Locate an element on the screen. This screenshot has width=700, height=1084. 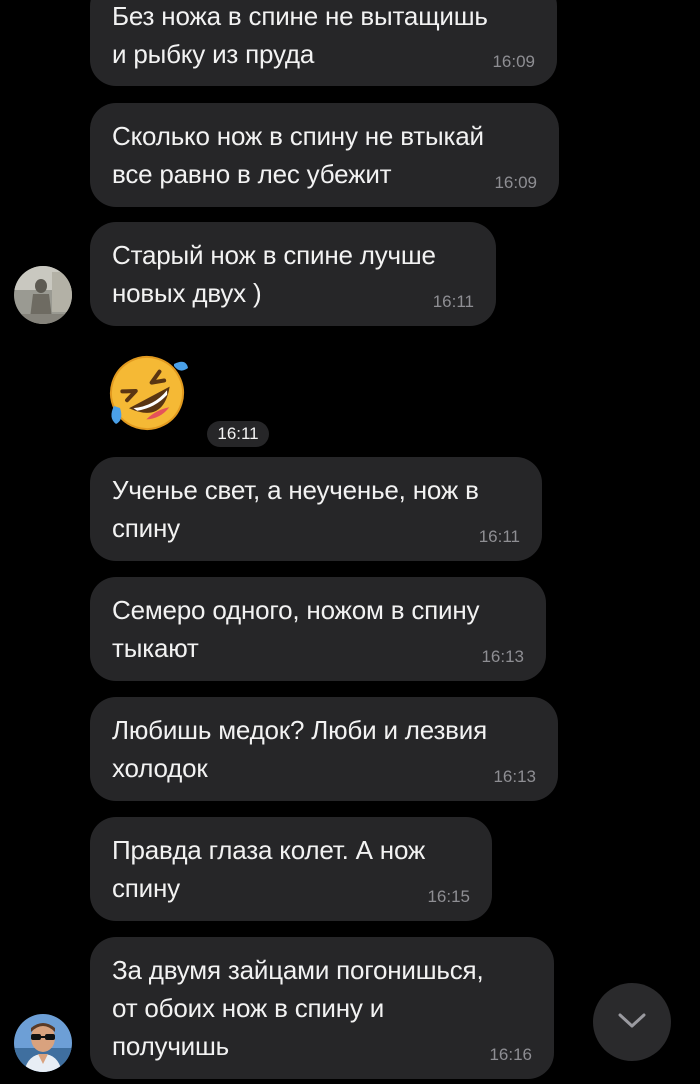
chevron-down-icon is located at coordinates (632, 1020).